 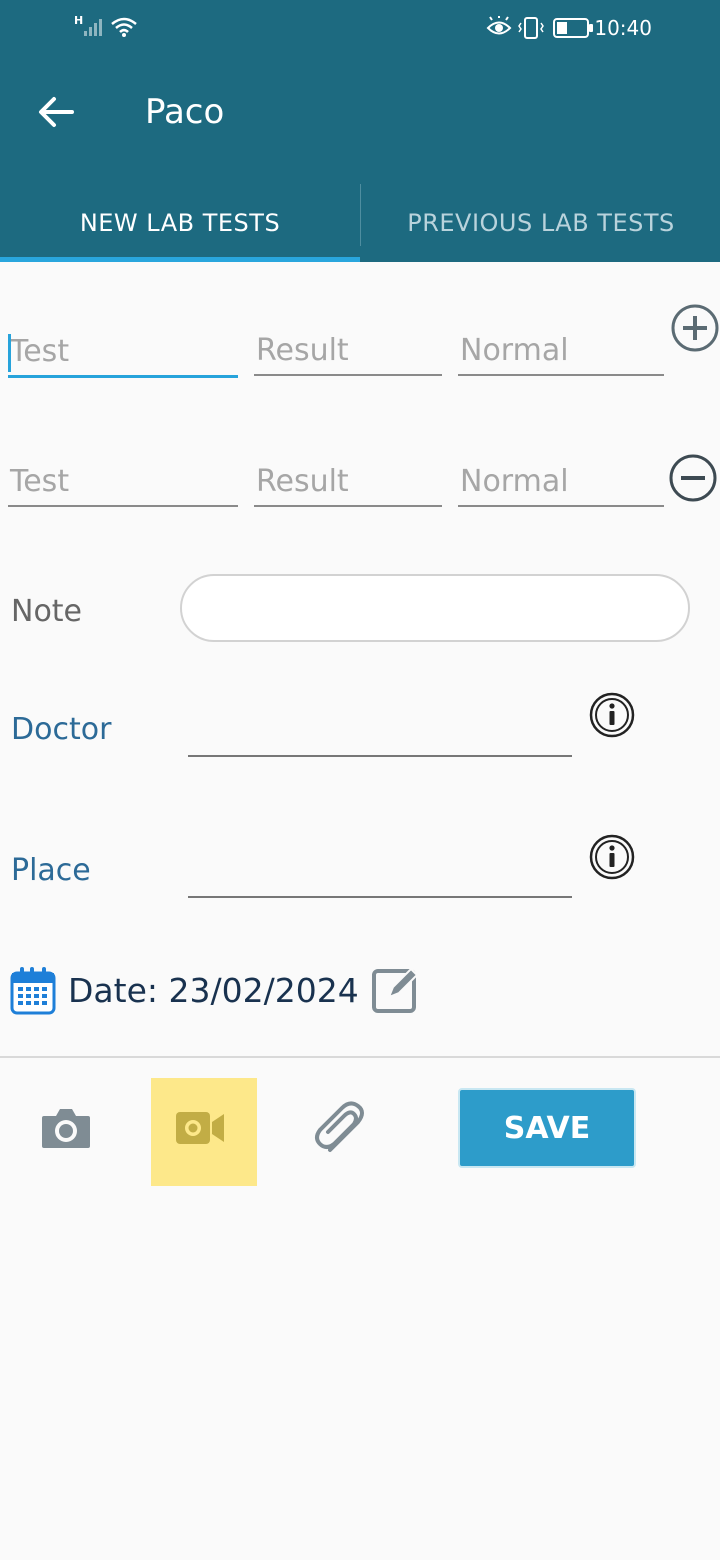 I want to click on divider, so click(x=360, y=1057).